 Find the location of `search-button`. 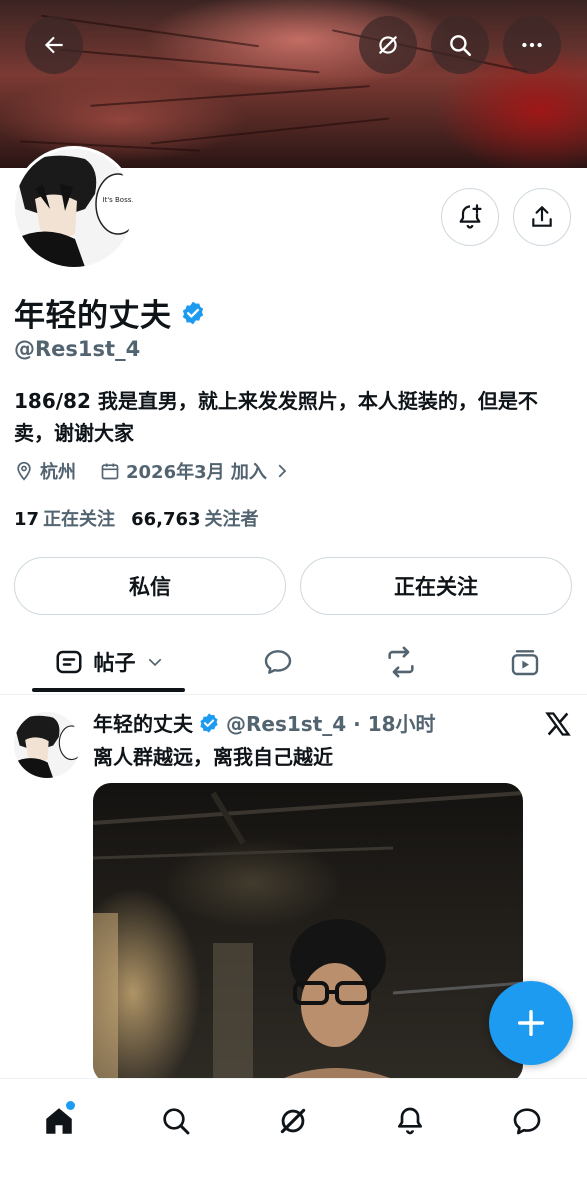

search-button is located at coordinates (460, 45).